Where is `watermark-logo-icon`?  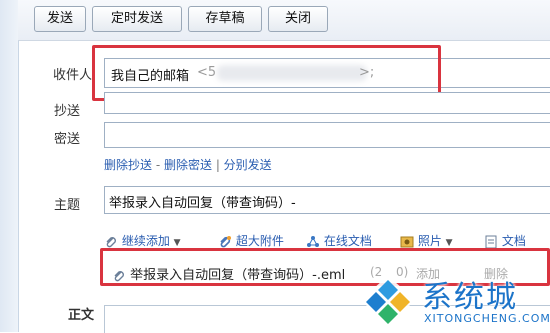
watermark-logo-icon is located at coordinates (388, 300).